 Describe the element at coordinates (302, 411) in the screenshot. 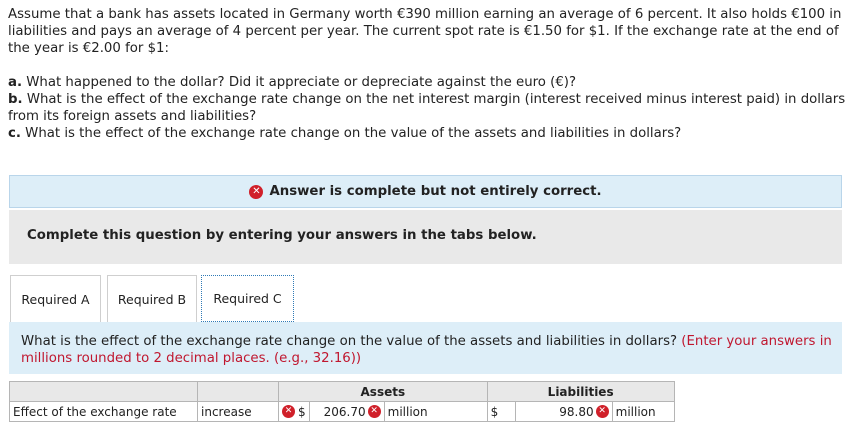

I see `assets-currency: $` at that location.